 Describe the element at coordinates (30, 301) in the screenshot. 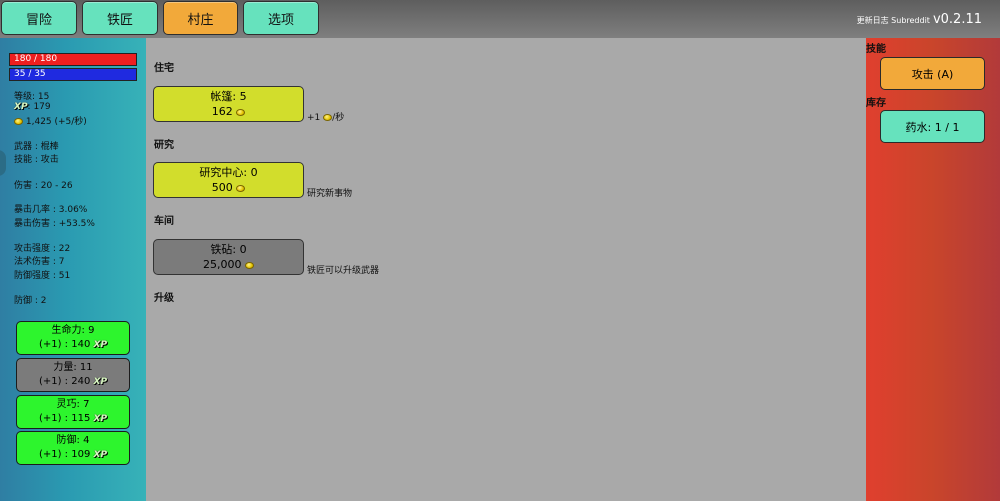

I see `defense-stat: 防御 : 2` at that location.